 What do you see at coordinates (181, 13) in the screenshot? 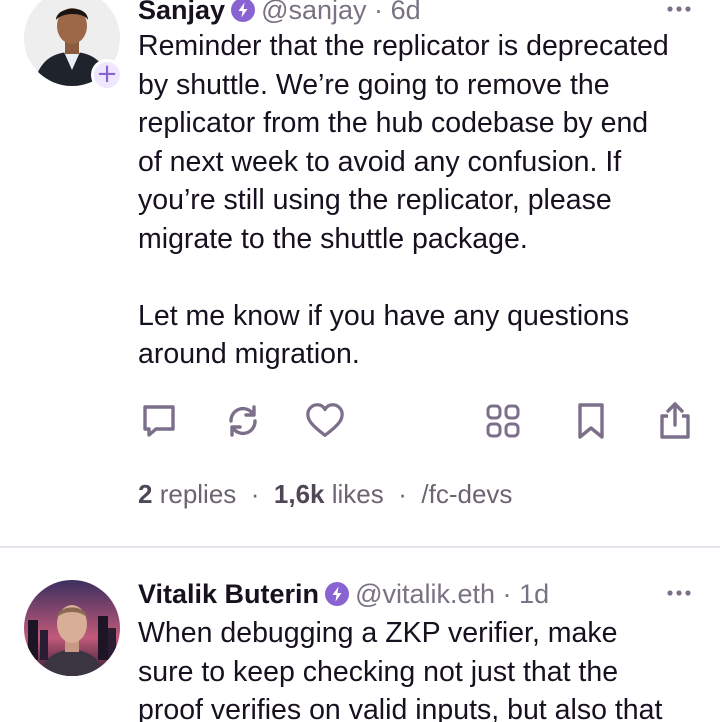
I see `display-name: Sanjay` at bounding box center [181, 13].